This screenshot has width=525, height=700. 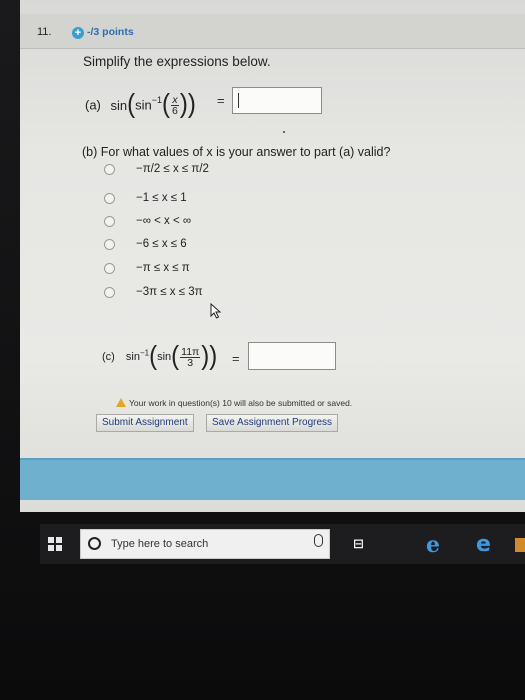 I want to click on question-number: 11., so click(x=44, y=32).